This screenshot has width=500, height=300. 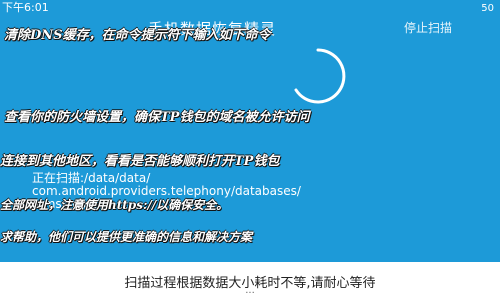 What do you see at coordinates (320, 76) in the screenshot?
I see `loading-spinner-icon` at bounding box center [320, 76].